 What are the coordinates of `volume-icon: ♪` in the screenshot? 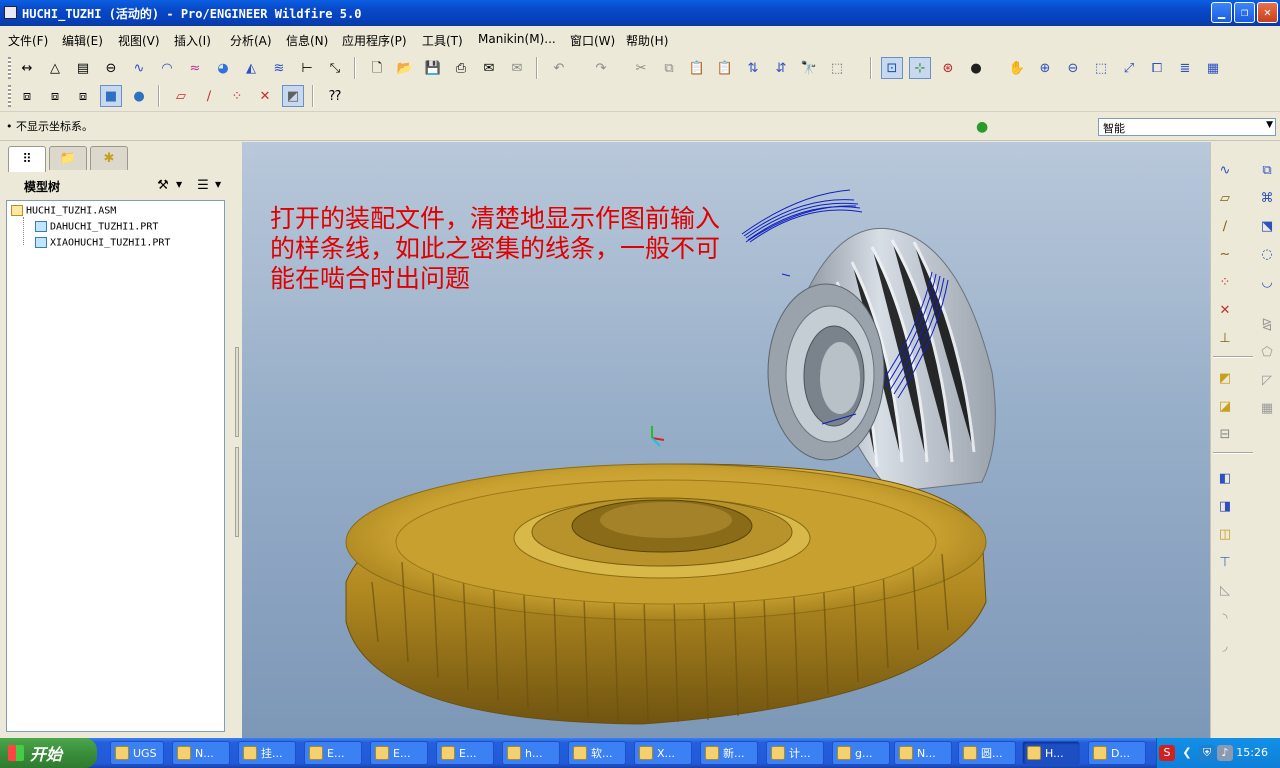 It's located at (1225, 753).